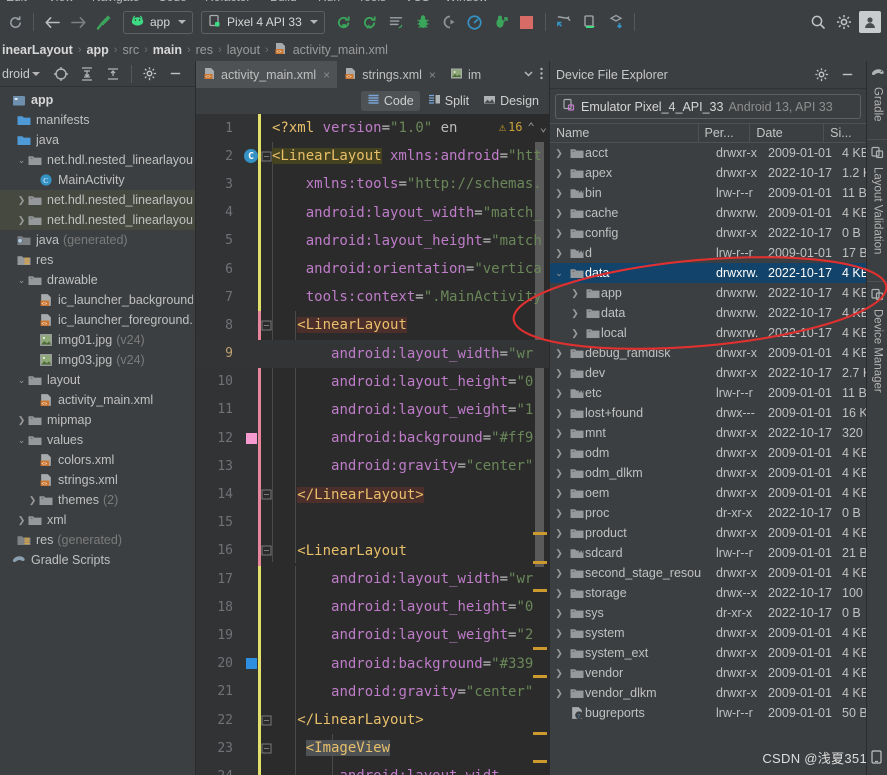 The width and height of the screenshot is (887, 775). I want to click on gutter-marker, so click(251, 438).